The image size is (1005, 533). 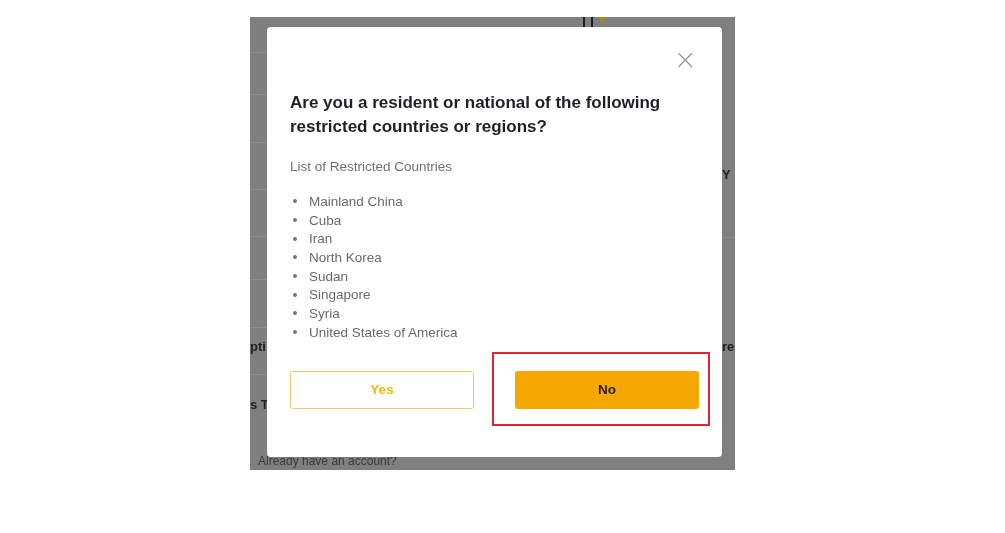 What do you see at coordinates (340, 295) in the screenshot?
I see `country-name: Singapore` at bounding box center [340, 295].